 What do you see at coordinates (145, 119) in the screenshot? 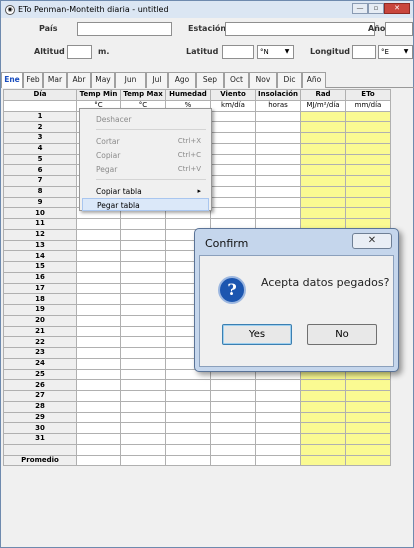
I see `menu-item-deshacer: Deshacer` at bounding box center [145, 119].